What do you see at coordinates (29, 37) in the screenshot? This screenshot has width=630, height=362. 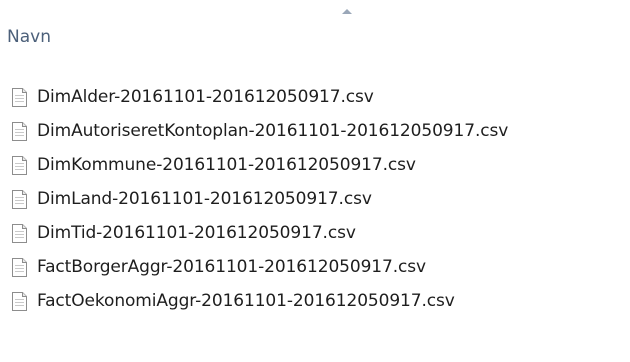 I see `column-header-label: Navn` at bounding box center [29, 37].